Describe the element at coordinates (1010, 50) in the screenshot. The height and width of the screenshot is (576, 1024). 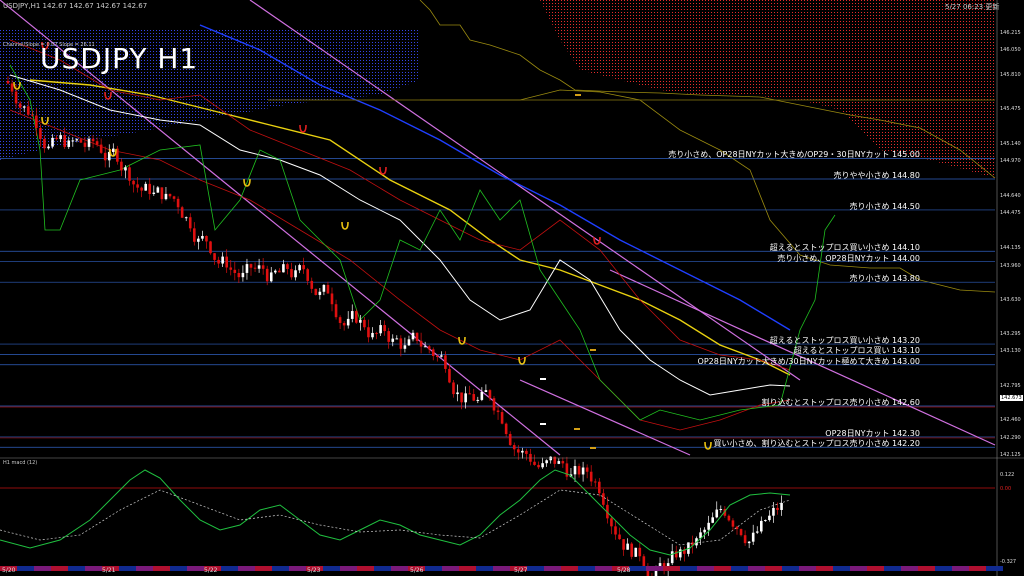
I see `price-tick: 146.050` at that location.